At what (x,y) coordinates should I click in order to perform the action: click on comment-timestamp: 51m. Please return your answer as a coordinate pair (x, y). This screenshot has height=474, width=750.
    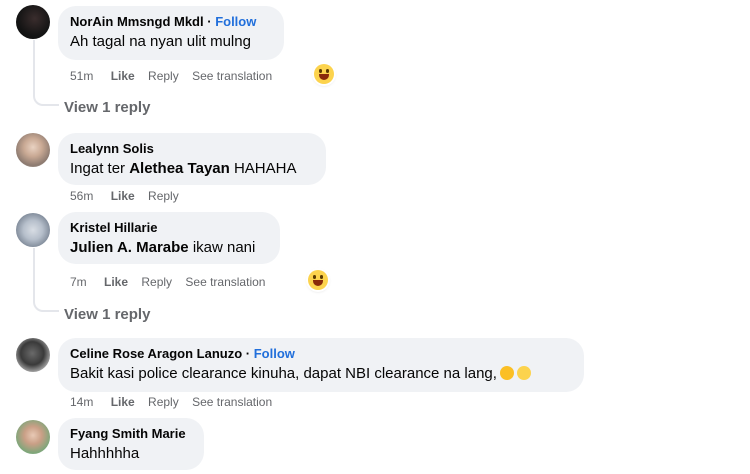
    Looking at the image, I should click on (81, 76).